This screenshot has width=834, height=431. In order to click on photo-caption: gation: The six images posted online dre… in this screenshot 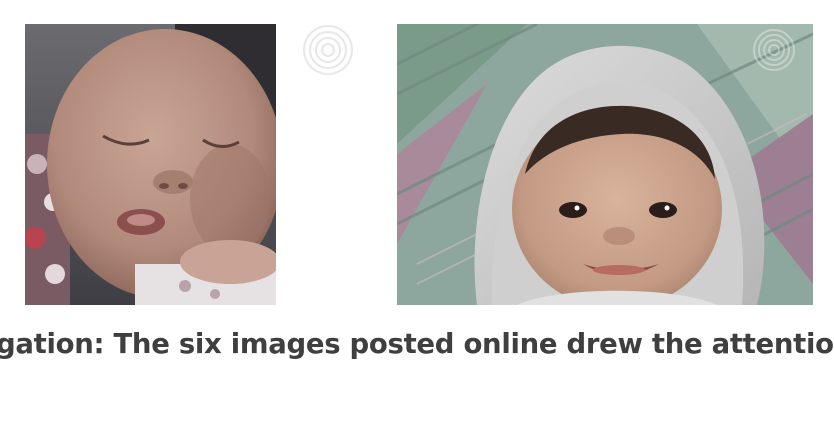, I will do `click(417, 344)`.